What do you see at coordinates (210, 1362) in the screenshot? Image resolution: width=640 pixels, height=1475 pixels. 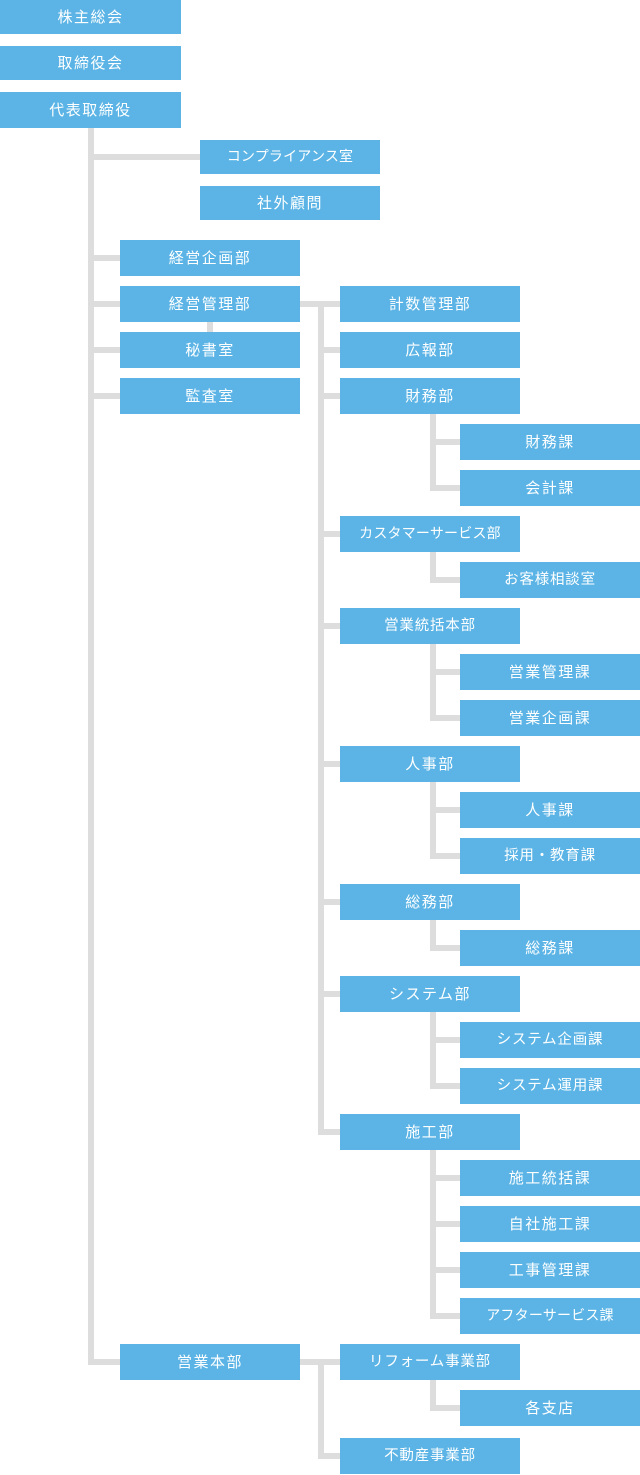 I see `org-node: 営業本部` at bounding box center [210, 1362].